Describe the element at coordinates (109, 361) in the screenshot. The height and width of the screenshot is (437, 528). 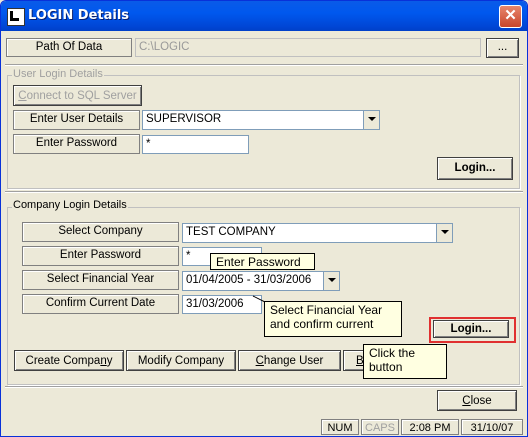
I see `create-company-suffix: y` at that location.